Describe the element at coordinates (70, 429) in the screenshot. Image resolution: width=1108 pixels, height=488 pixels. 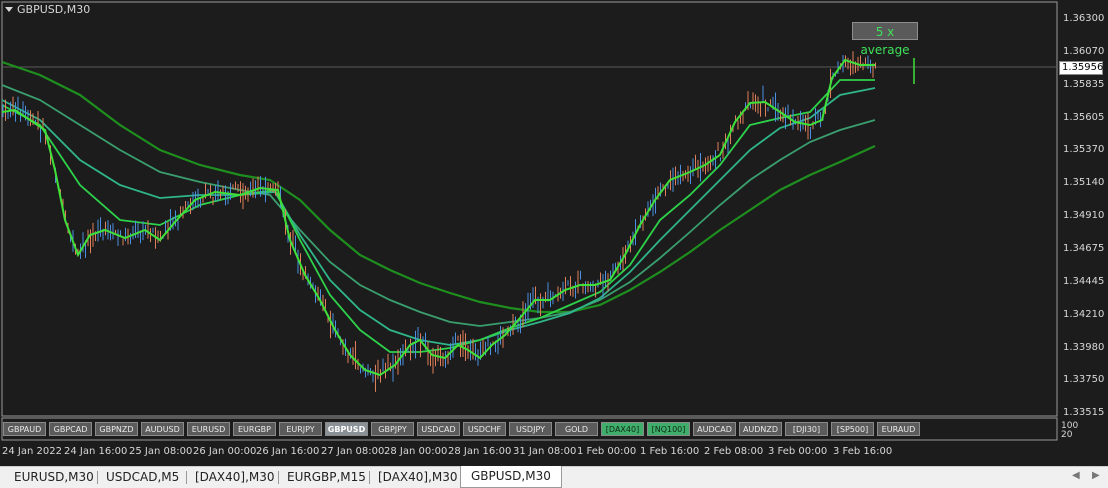
I see `symbol-button-gbpcad: GBPCAD` at that location.